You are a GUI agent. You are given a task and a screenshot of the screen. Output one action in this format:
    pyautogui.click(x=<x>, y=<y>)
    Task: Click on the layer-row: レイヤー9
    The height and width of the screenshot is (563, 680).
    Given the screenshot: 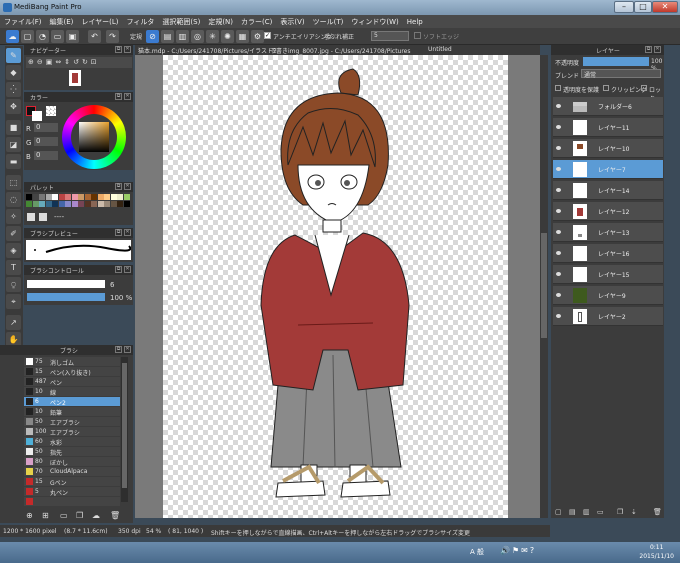 What is the action you would take?
    pyautogui.click(x=608, y=295)
    